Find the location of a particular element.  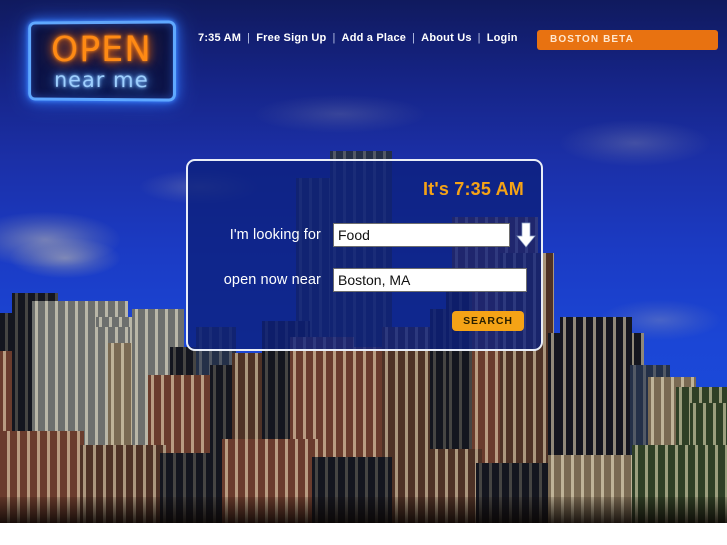

beta-region-badge: BOSTON BETA is located at coordinates (627, 40).